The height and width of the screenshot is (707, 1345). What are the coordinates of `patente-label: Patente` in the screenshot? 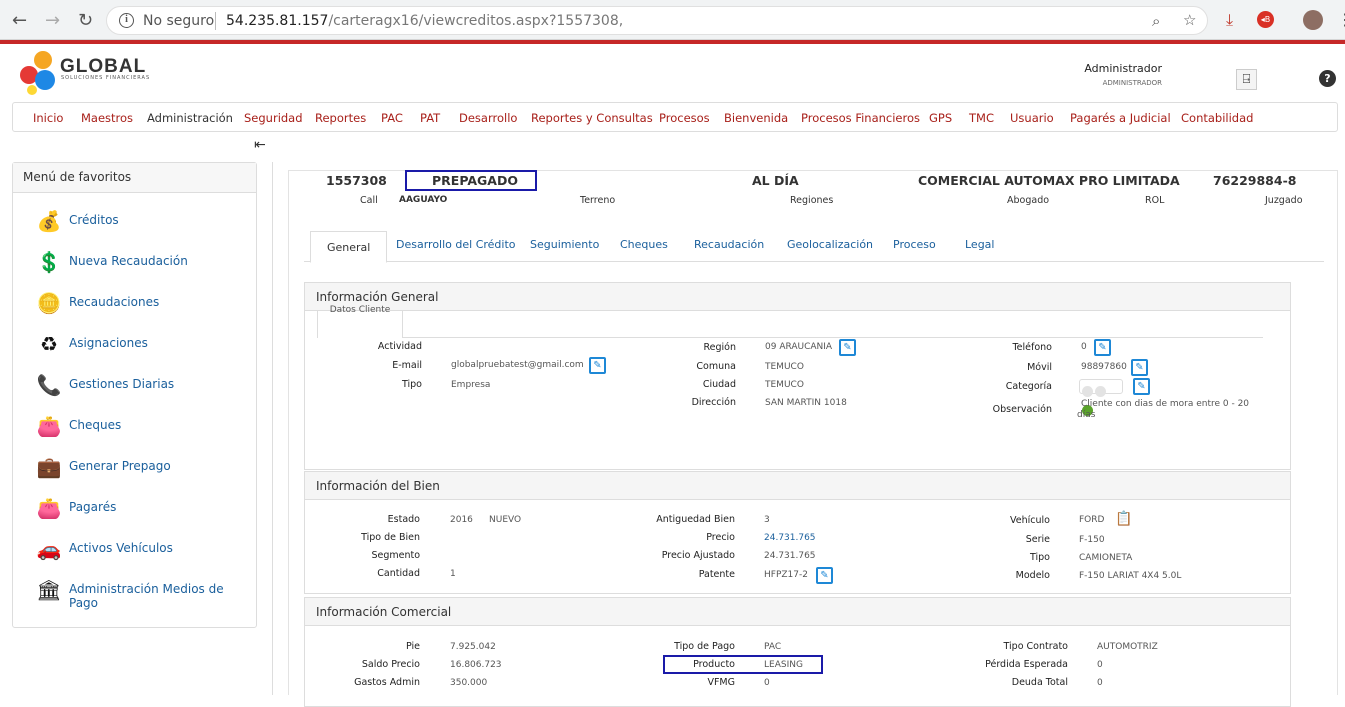 It's located at (716, 574).